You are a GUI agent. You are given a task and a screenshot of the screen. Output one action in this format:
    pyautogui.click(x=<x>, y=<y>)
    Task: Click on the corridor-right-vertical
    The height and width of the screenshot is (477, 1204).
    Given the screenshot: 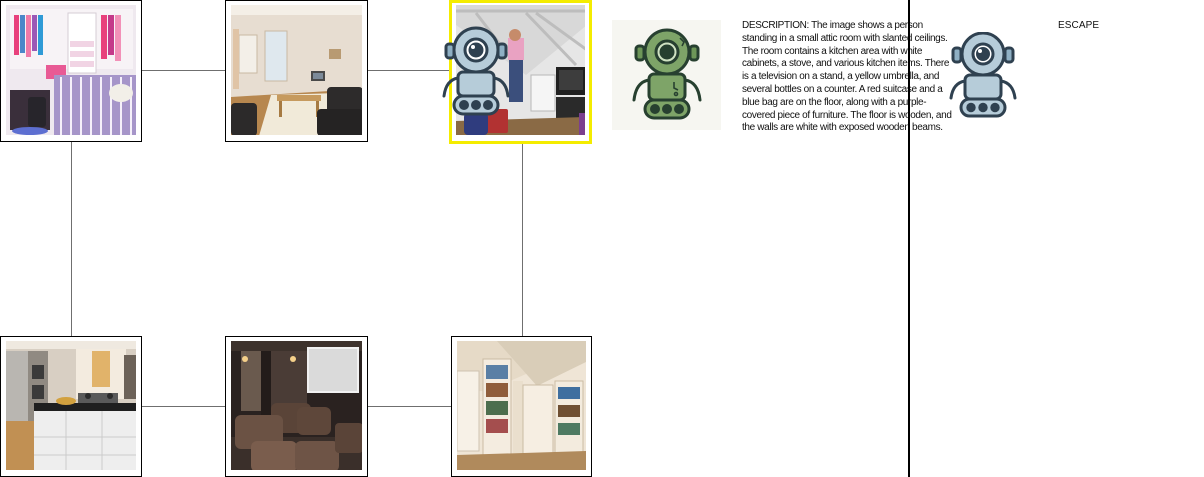 What is the action you would take?
    pyautogui.click(x=522, y=240)
    